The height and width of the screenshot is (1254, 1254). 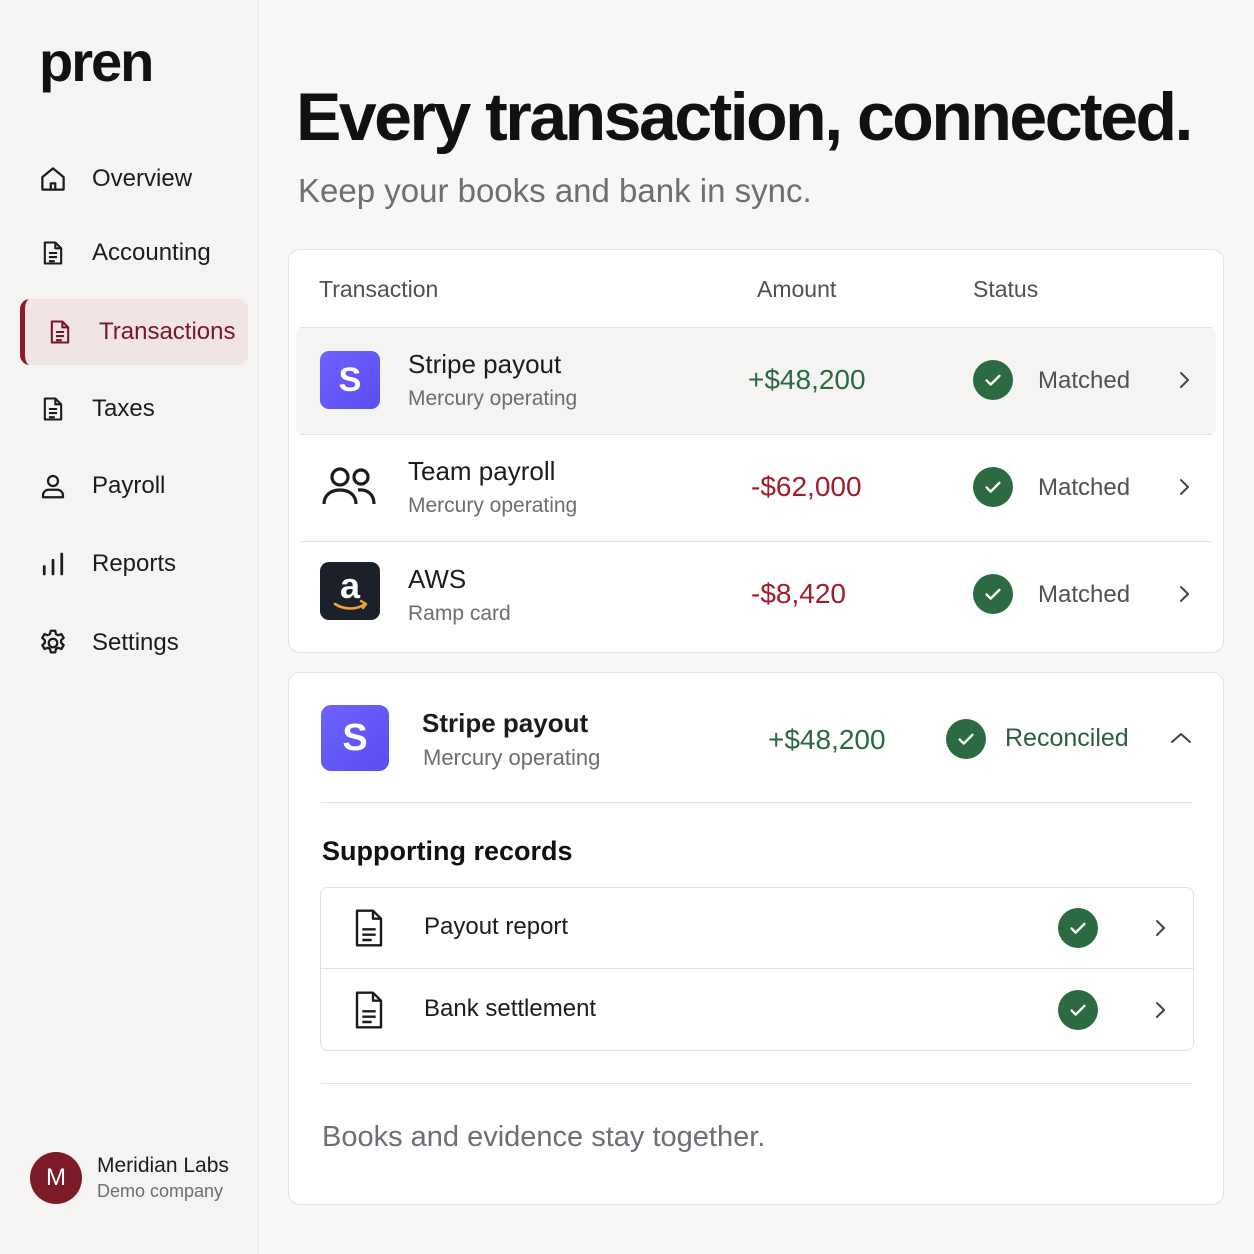 I want to click on sidebar-item-label: Overview, so click(x=142, y=178).